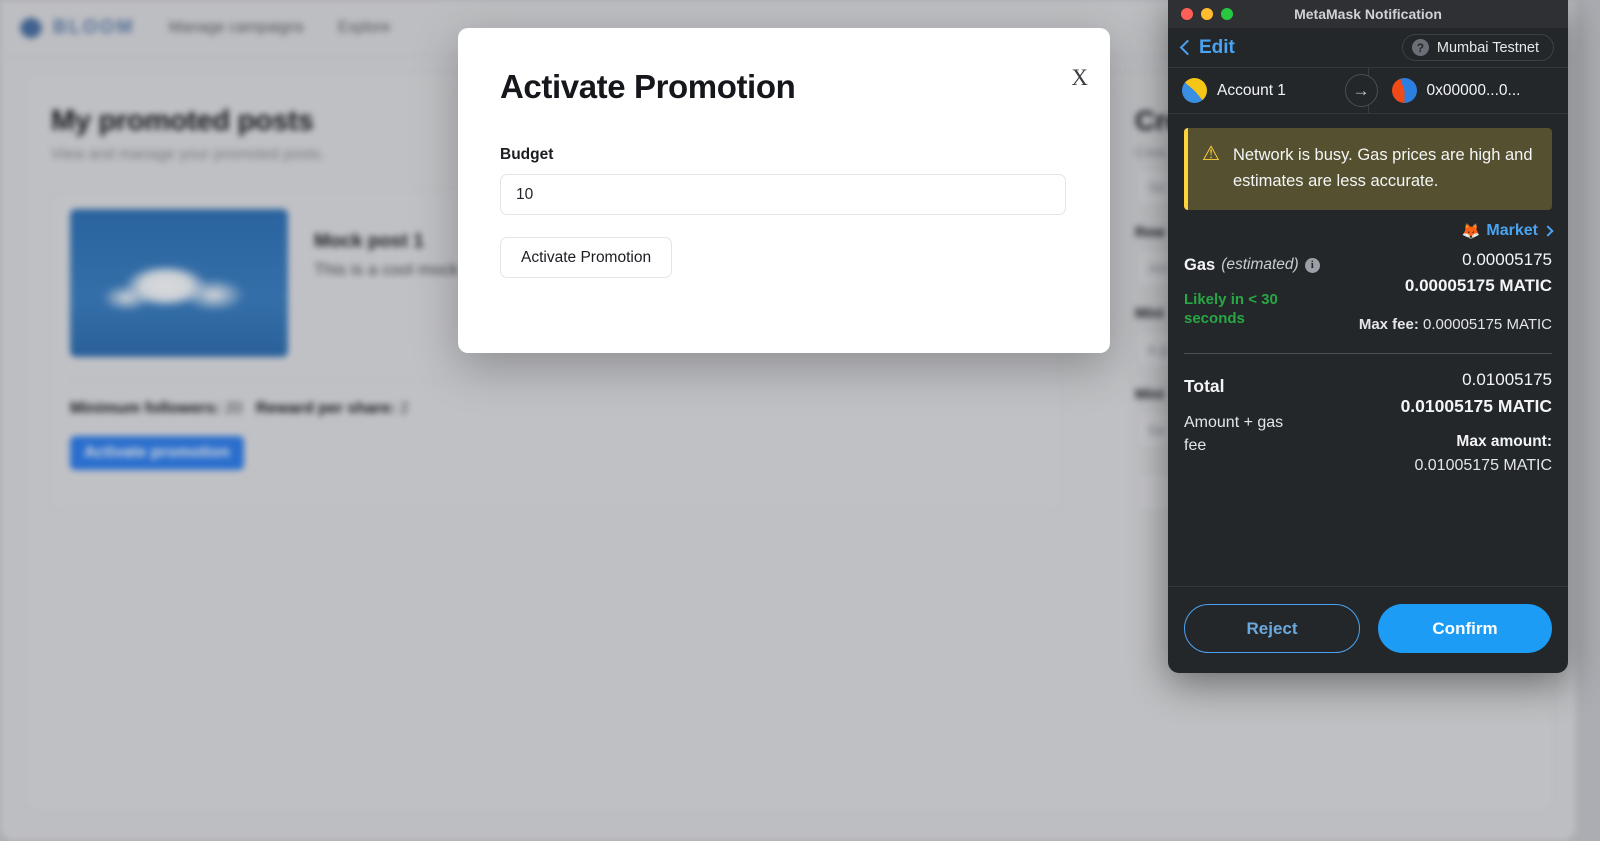 The height and width of the screenshot is (841, 1600). Describe the element at coordinates (1272, 628) in the screenshot. I see `reject-button: Reject` at that location.